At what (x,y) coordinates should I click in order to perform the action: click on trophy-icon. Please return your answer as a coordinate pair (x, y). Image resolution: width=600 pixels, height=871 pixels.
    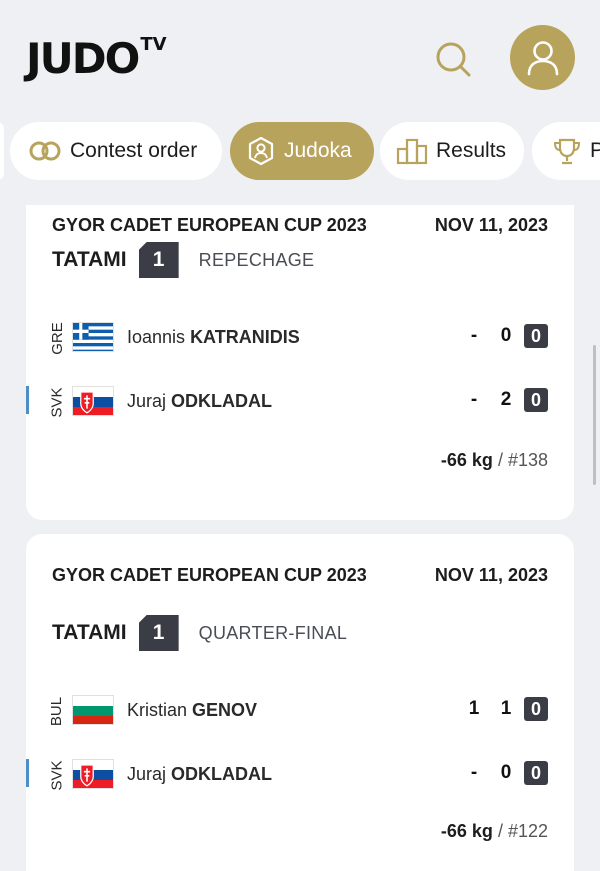
    Looking at the image, I should click on (567, 151).